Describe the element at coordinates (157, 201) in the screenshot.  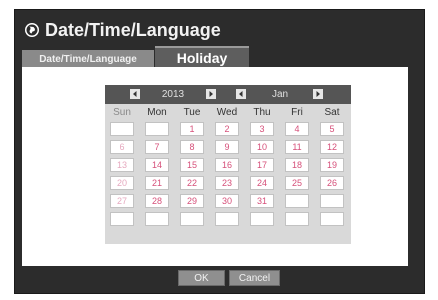
I see `day-cell: 28` at that location.